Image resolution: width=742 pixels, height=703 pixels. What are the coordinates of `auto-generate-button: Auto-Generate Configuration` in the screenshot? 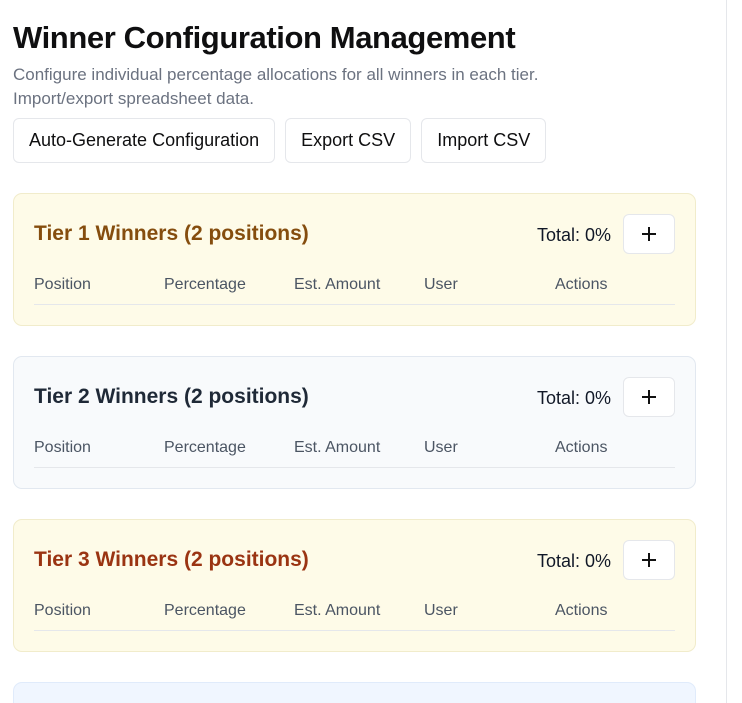 It's located at (144, 140).